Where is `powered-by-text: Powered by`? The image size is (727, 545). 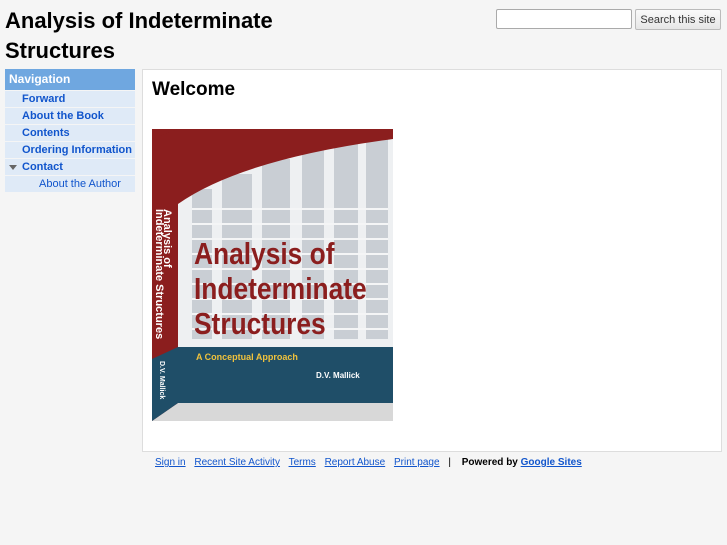
powered-by-text: Powered by is located at coordinates (489, 462).